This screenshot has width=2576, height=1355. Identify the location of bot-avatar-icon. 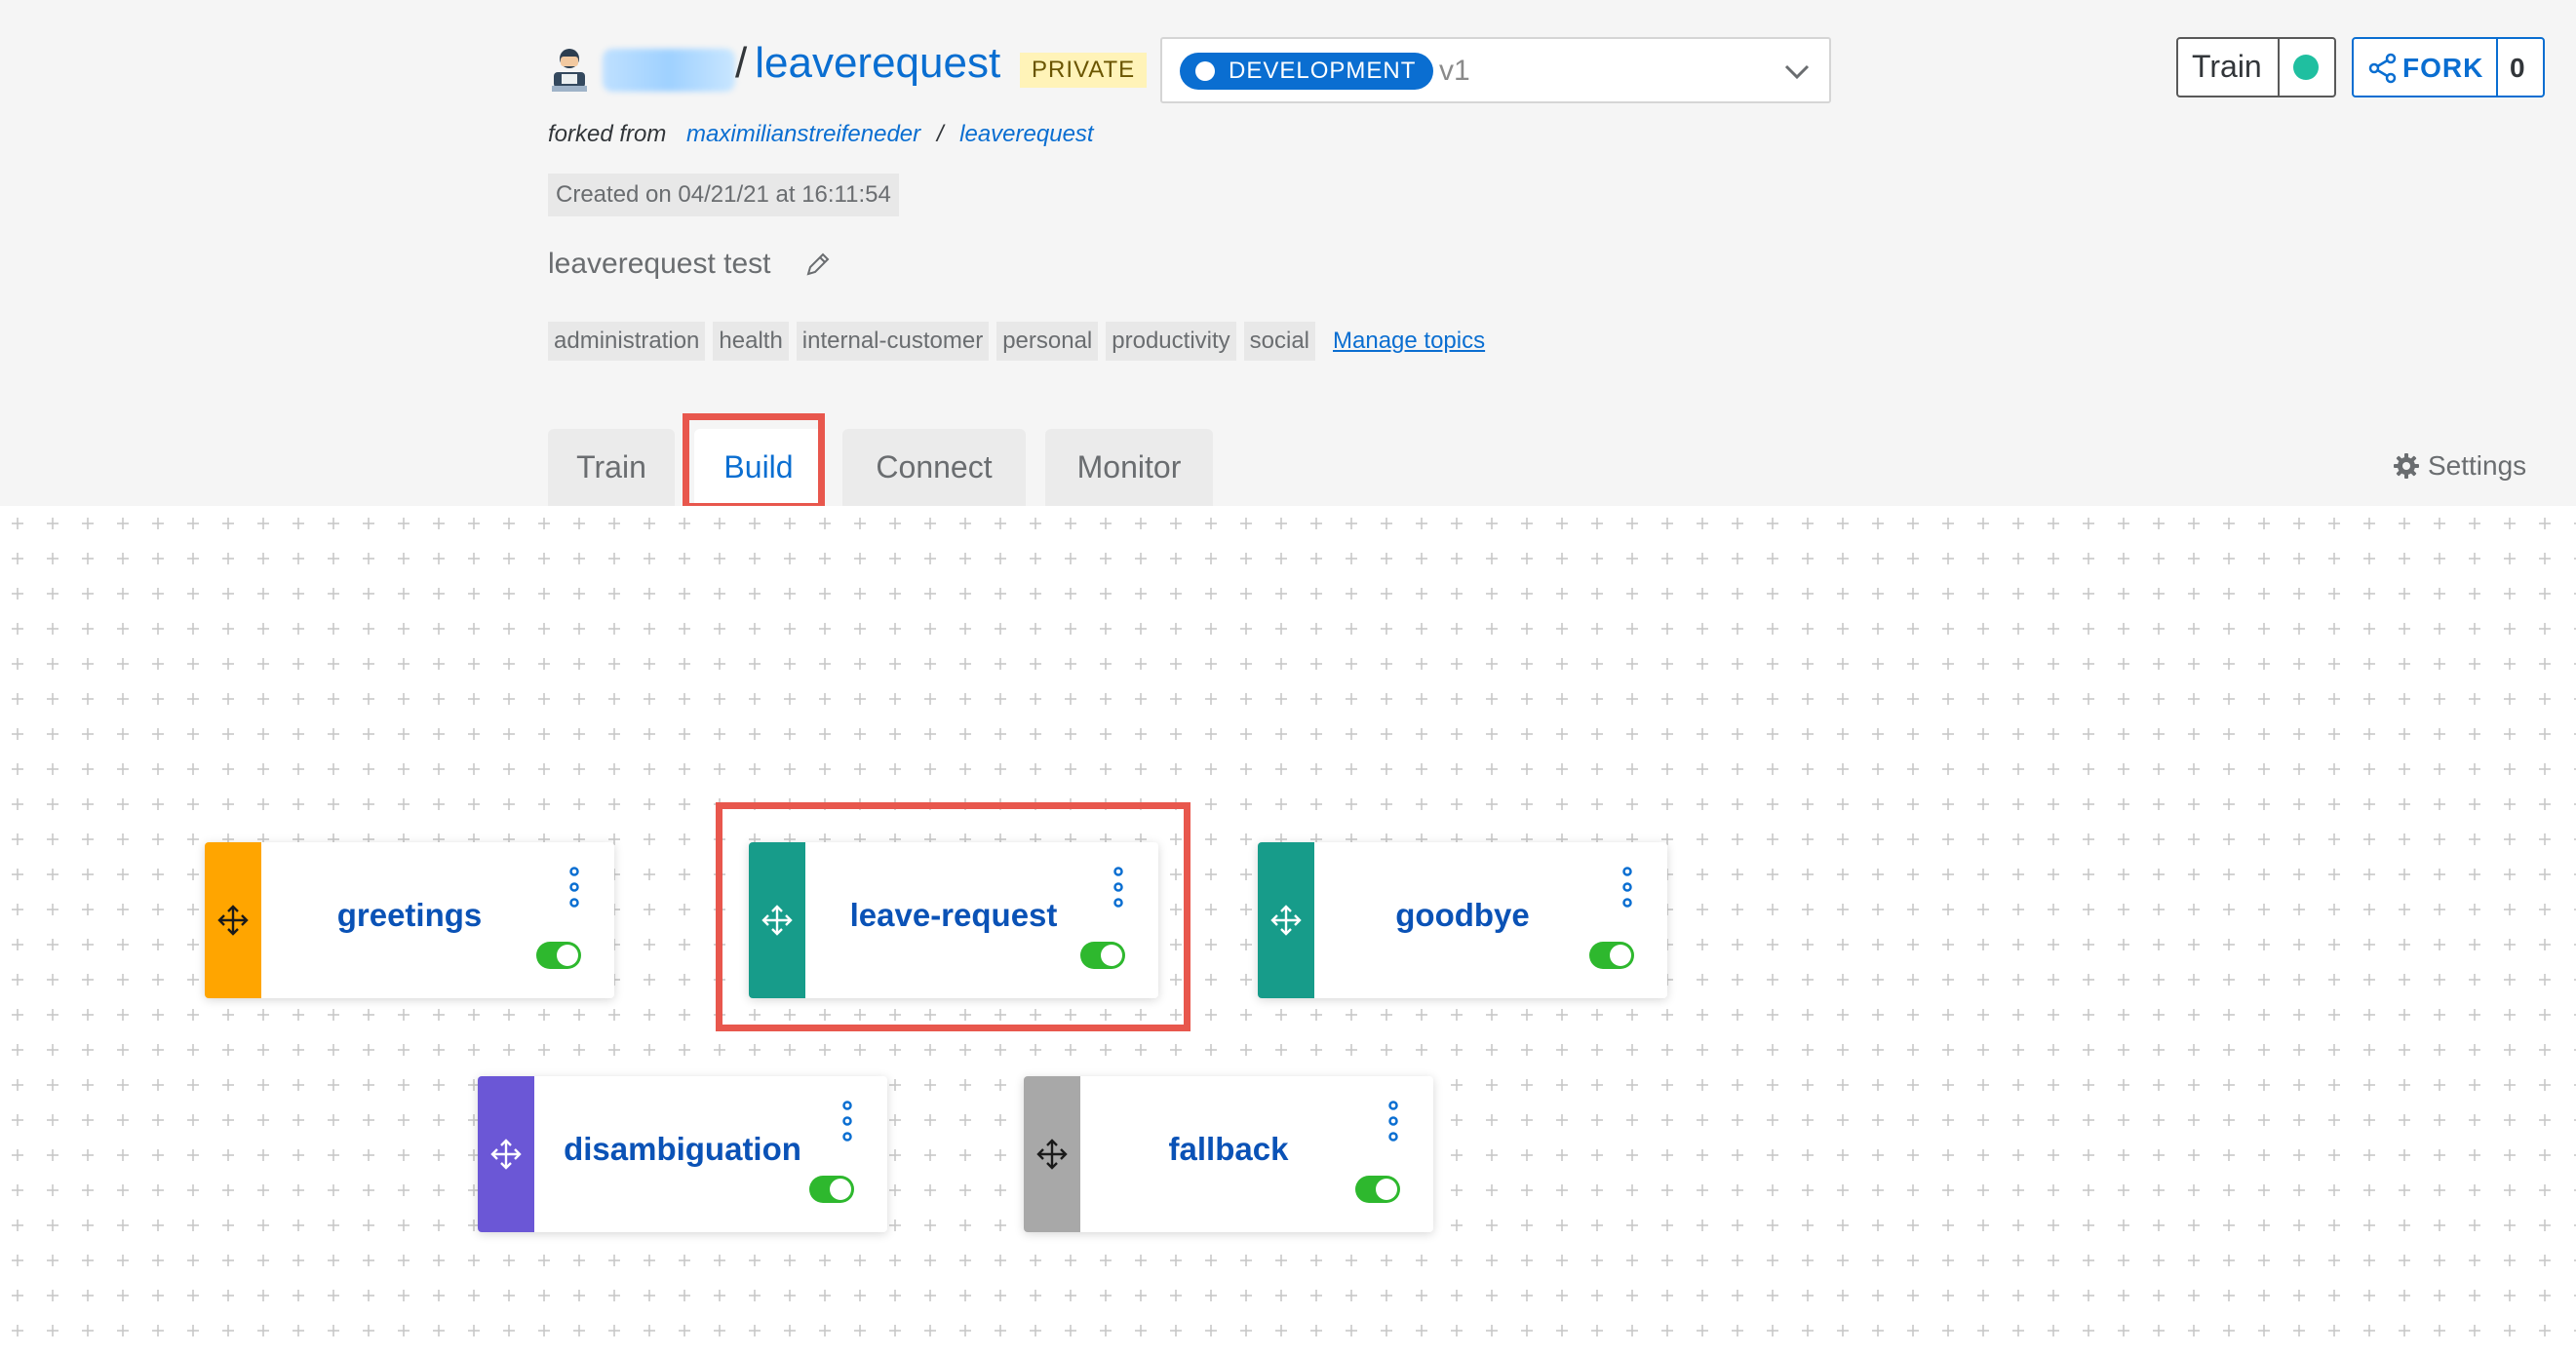
(569, 70).